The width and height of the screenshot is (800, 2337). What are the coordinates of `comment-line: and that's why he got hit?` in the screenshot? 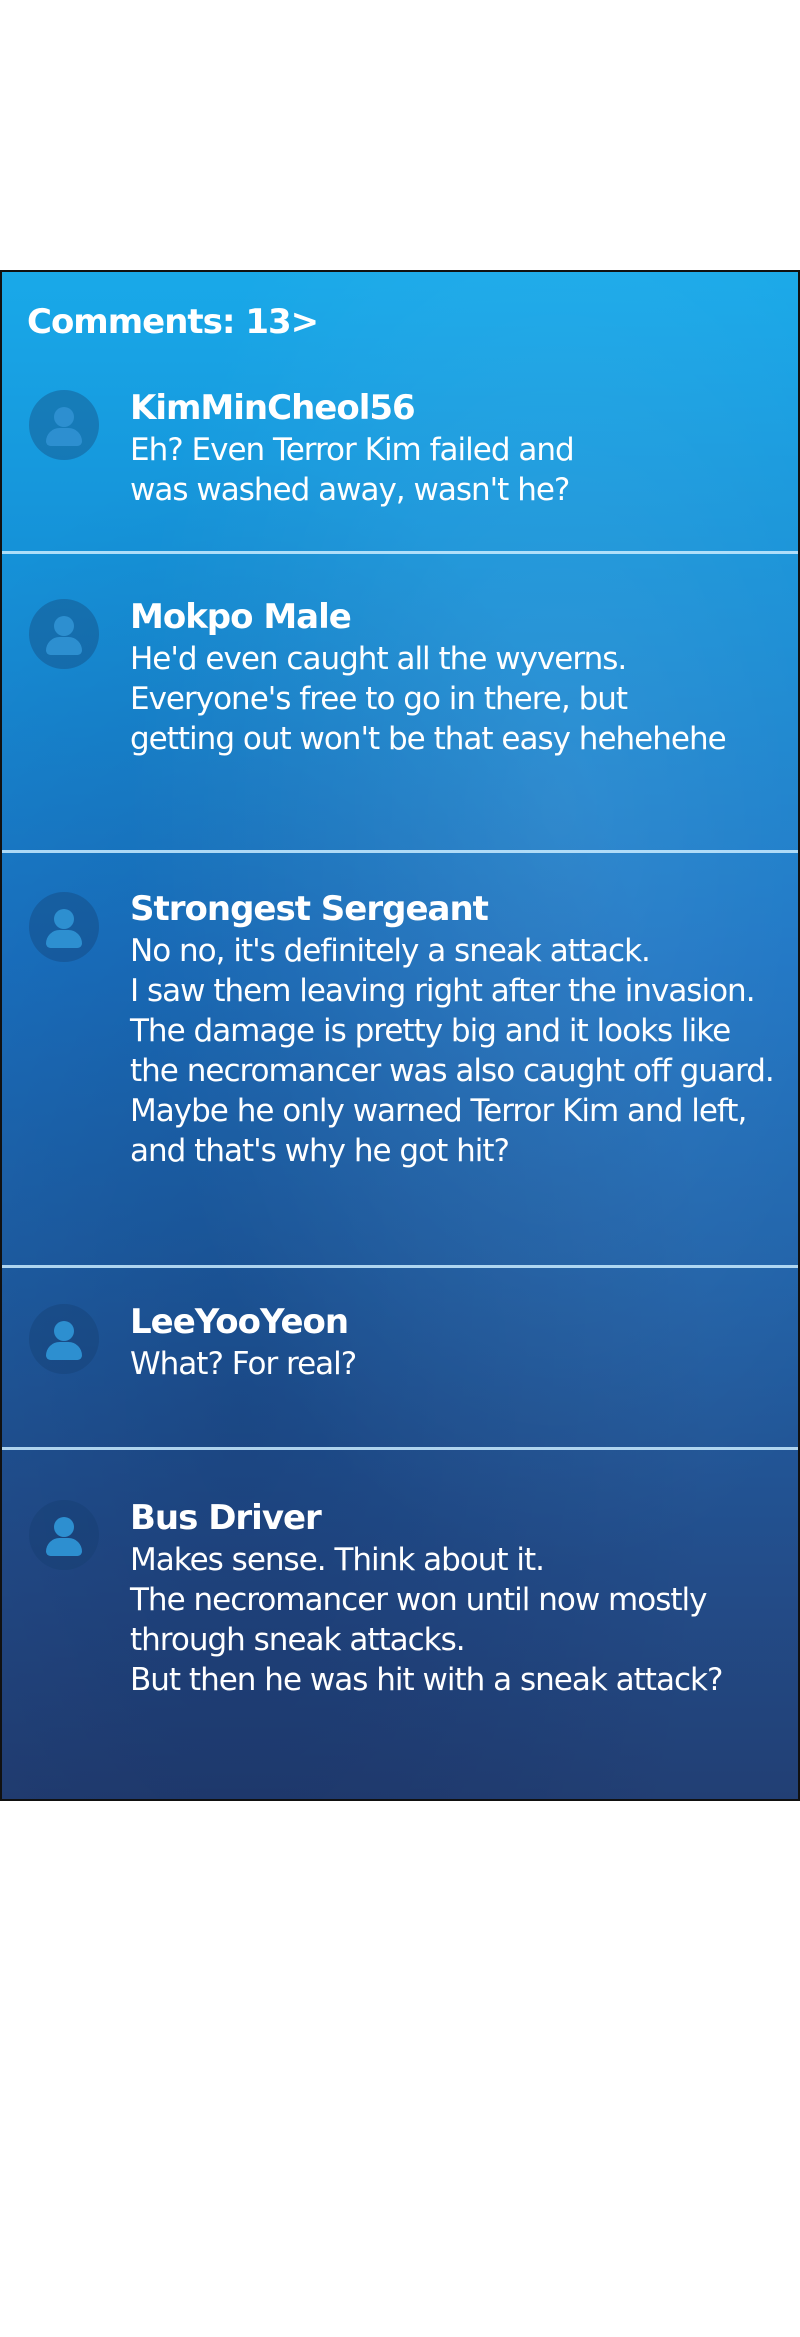 It's located at (320, 1151).